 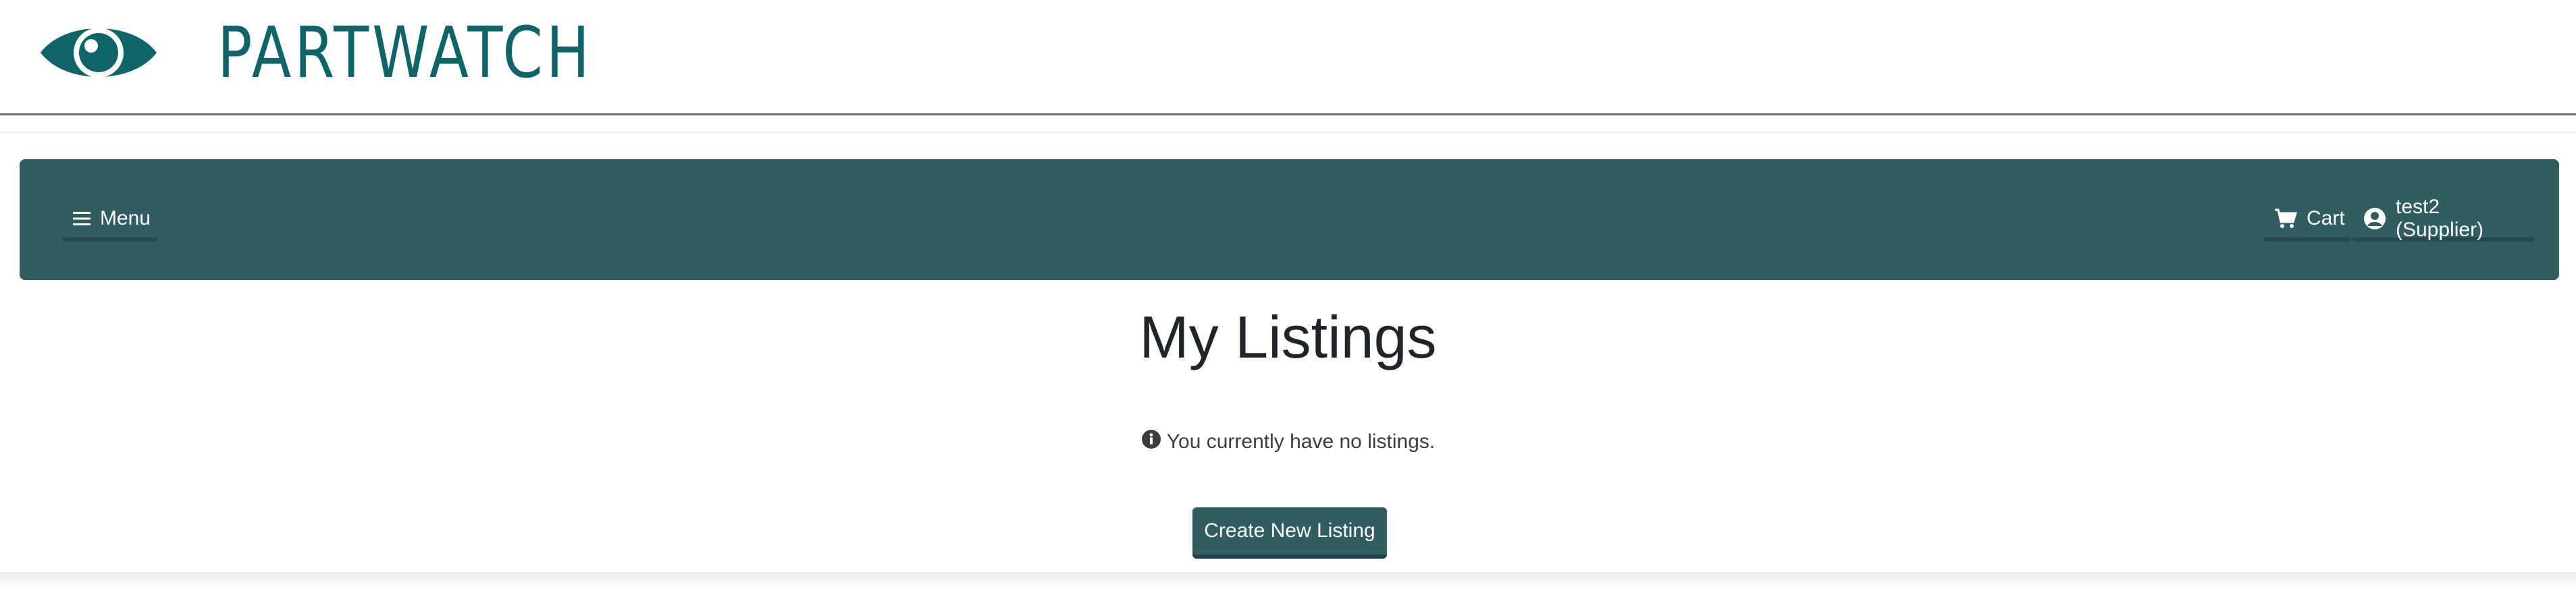 What do you see at coordinates (2326, 218) in the screenshot?
I see `cart-label: Cart` at bounding box center [2326, 218].